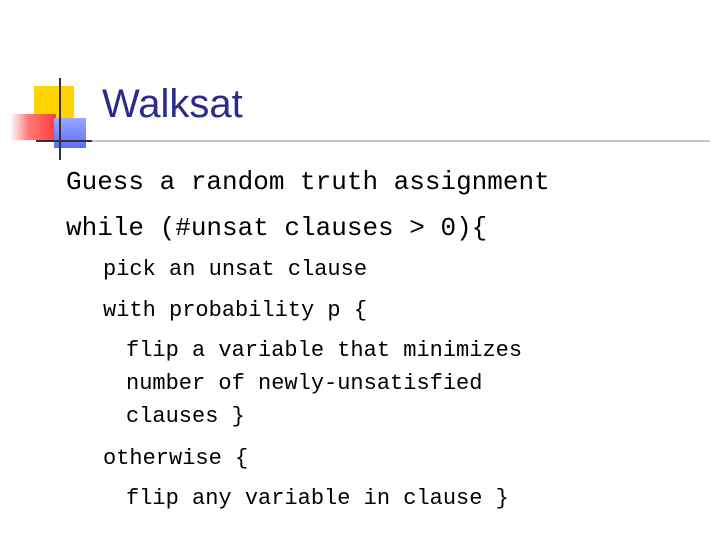  Describe the element at coordinates (235, 269) in the screenshot. I see `code-line-3: pick an unsat clause` at that location.